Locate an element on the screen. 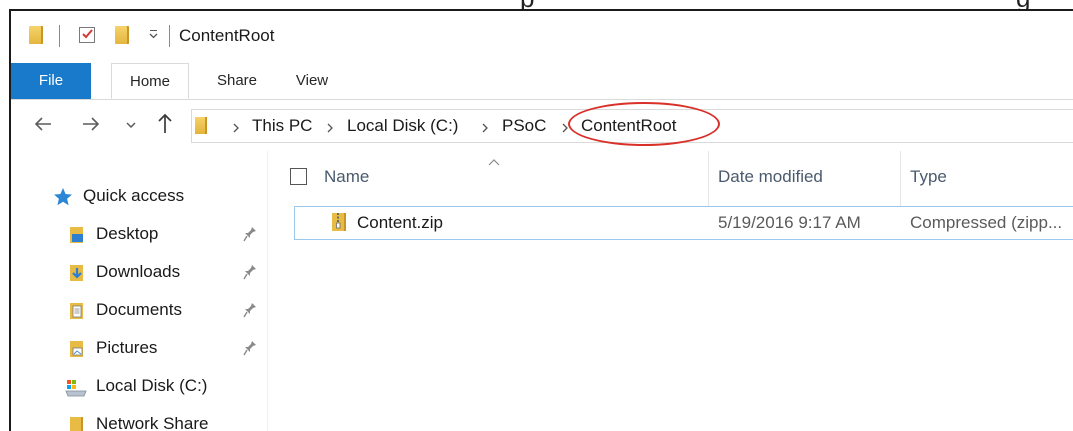 The width and height of the screenshot is (1073, 431). tab-file: File is located at coordinates (51, 81).